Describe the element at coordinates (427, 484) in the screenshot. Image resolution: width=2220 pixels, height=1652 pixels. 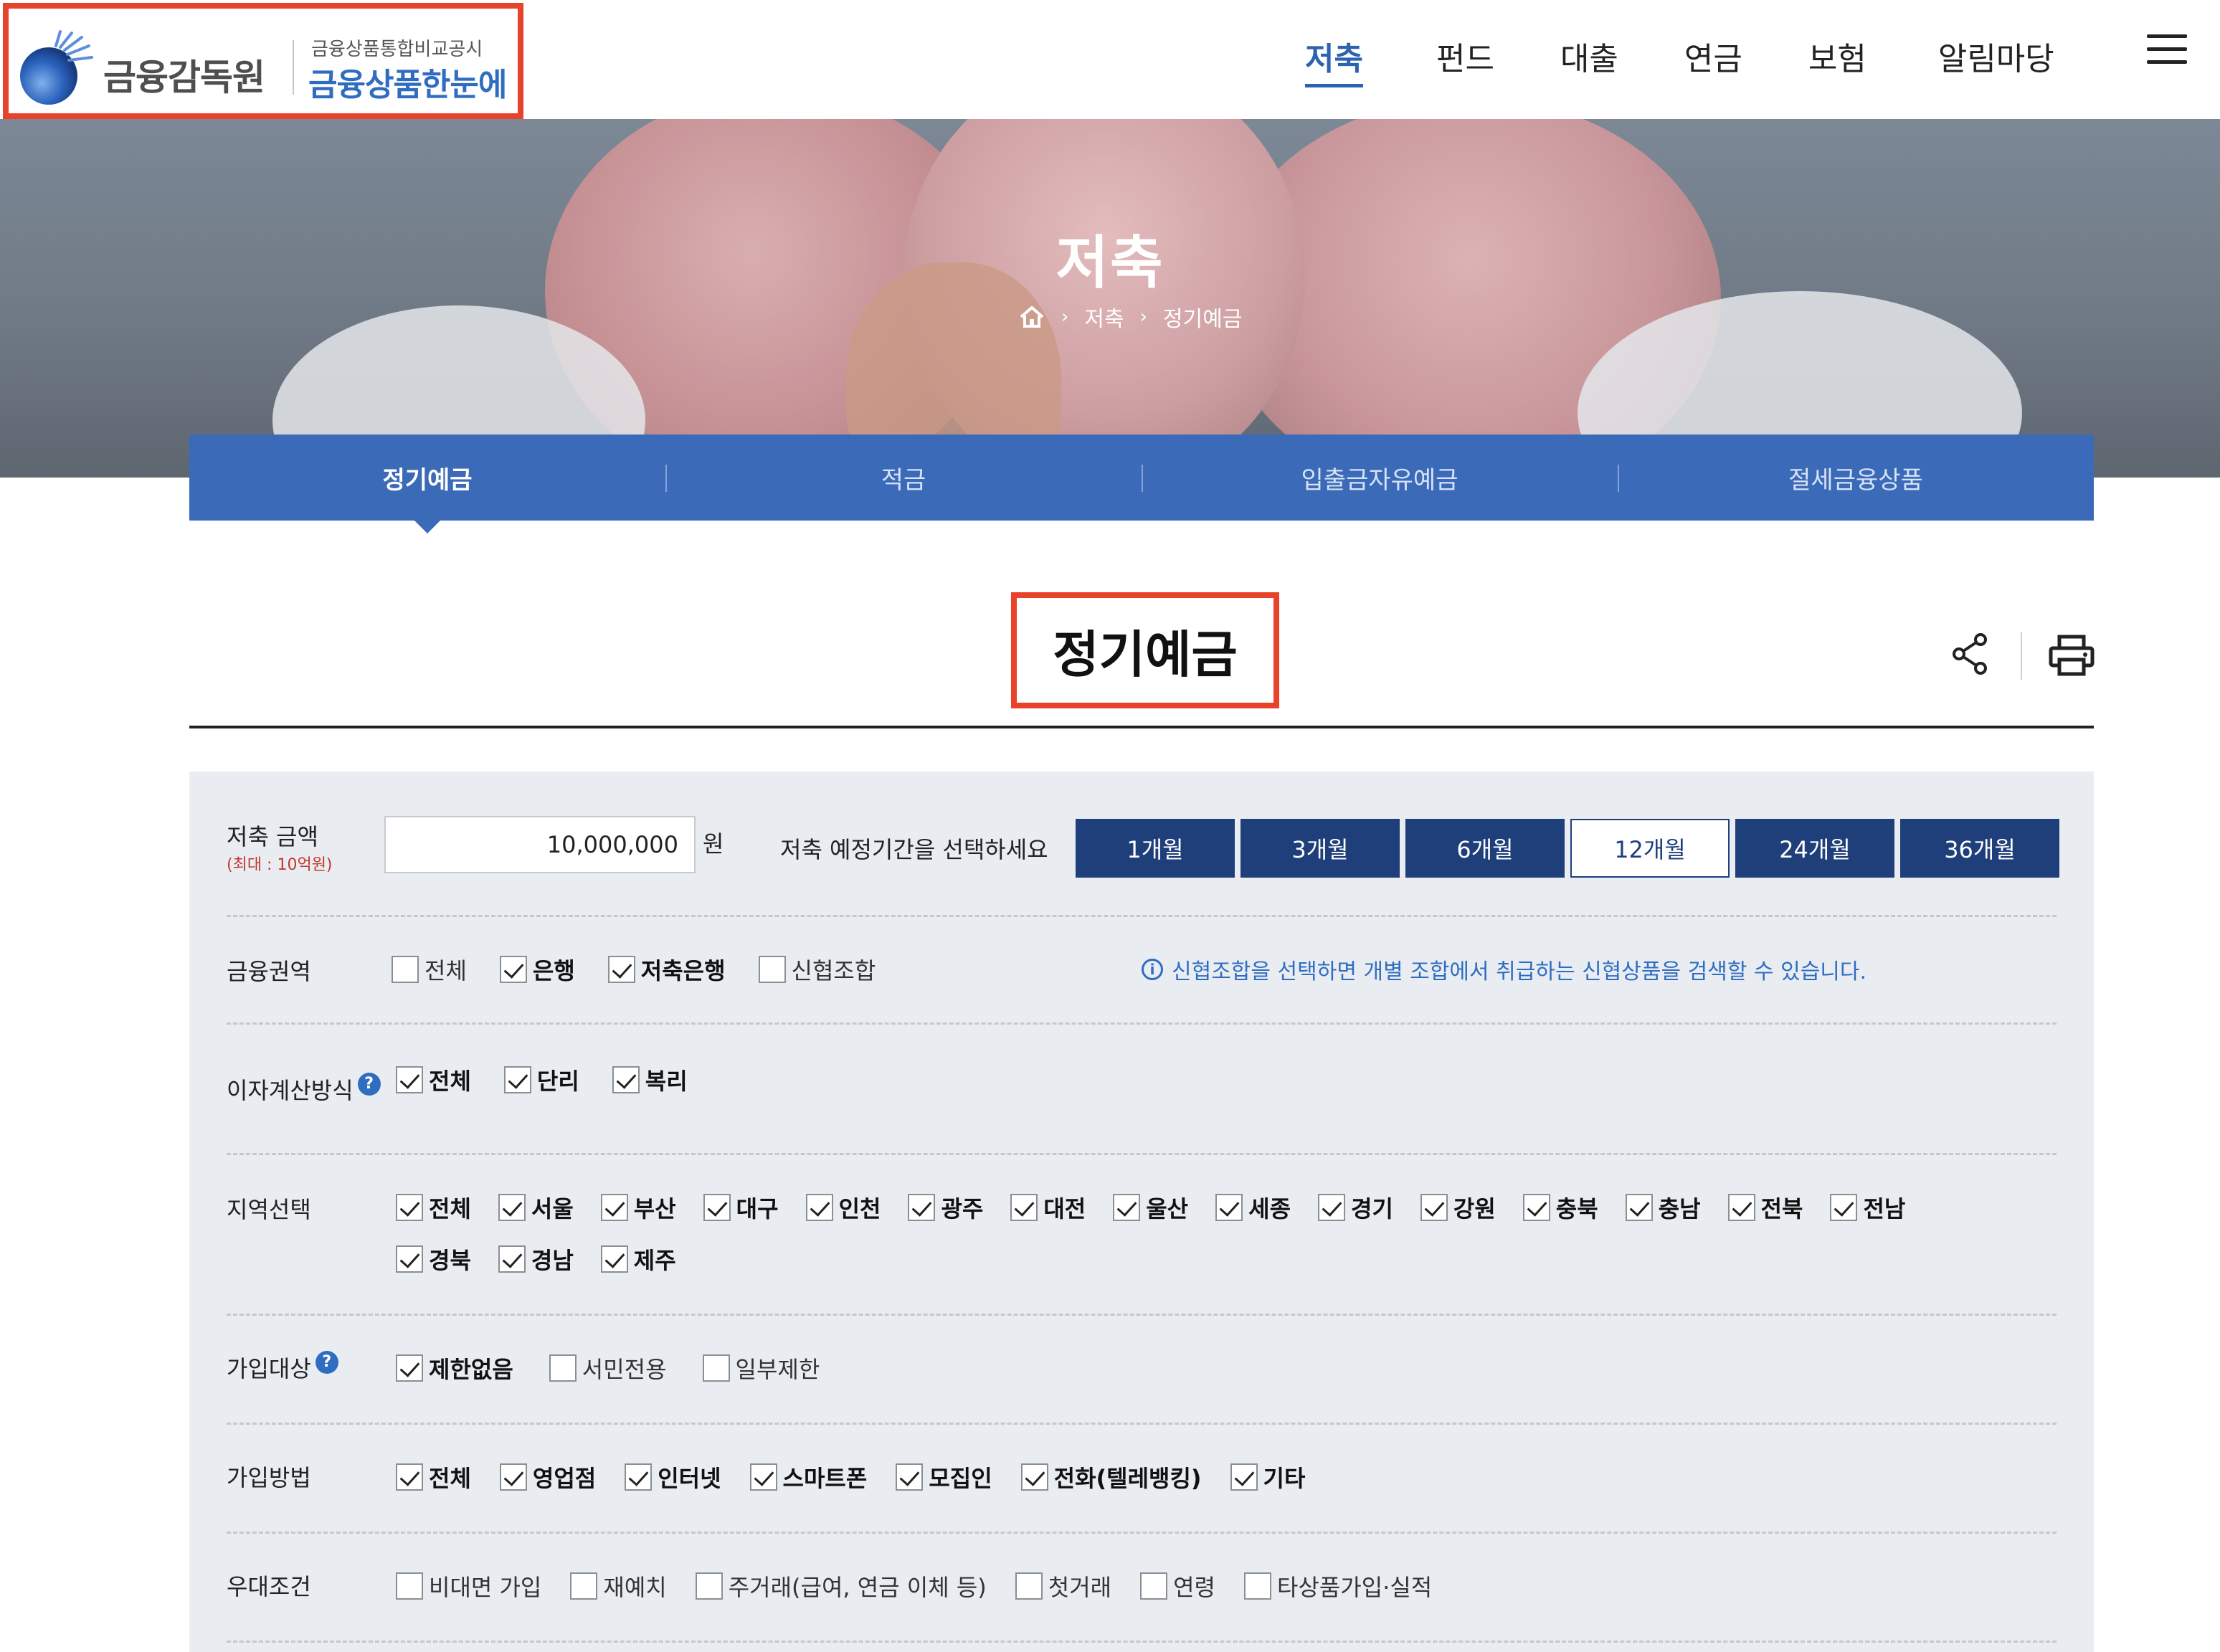
I see `tab-time-deposit: 정기예금` at that location.